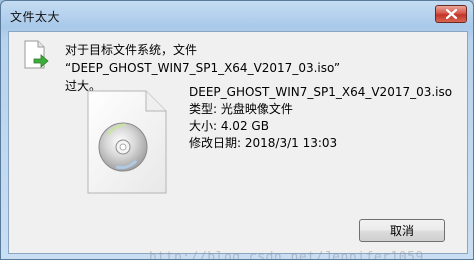 The image size is (474, 260). Describe the element at coordinates (402, 230) in the screenshot. I see `cancel-button: 取消` at that location.